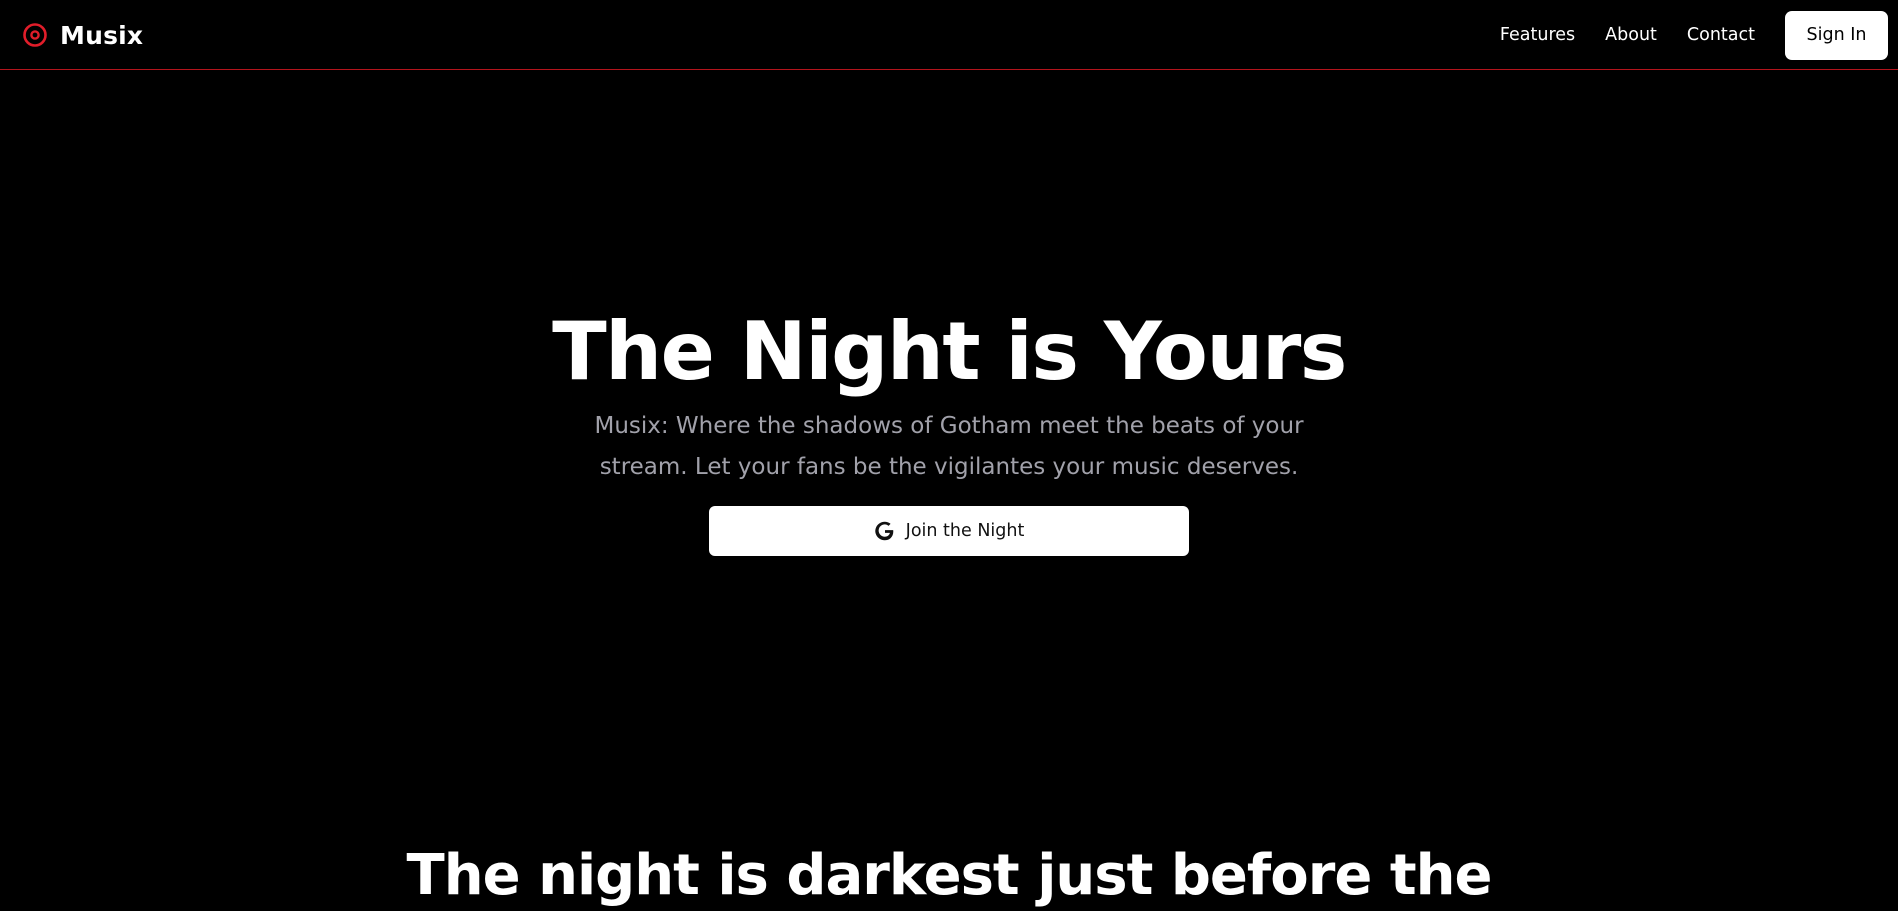 Image resolution: width=1898 pixels, height=911 pixels. Describe the element at coordinates (949, 876) in the screenshot. I see `section-heading: The night is darkest just before the` at that location.